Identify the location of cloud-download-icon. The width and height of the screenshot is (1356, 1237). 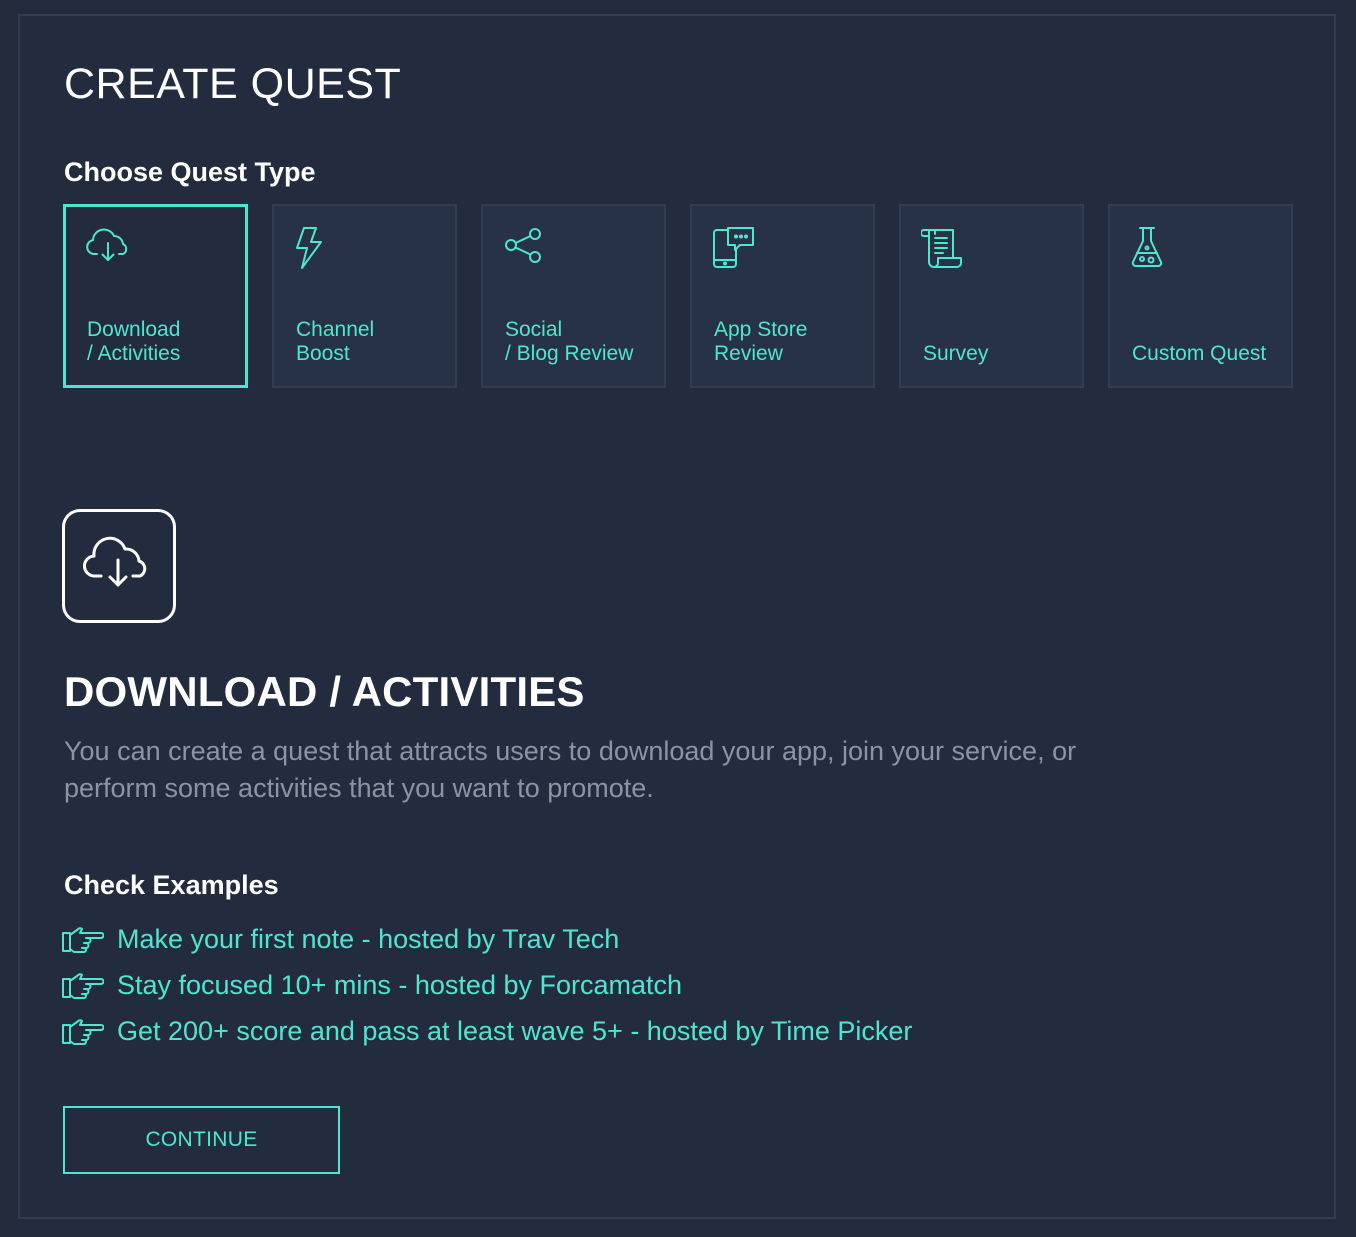
(107, 248).